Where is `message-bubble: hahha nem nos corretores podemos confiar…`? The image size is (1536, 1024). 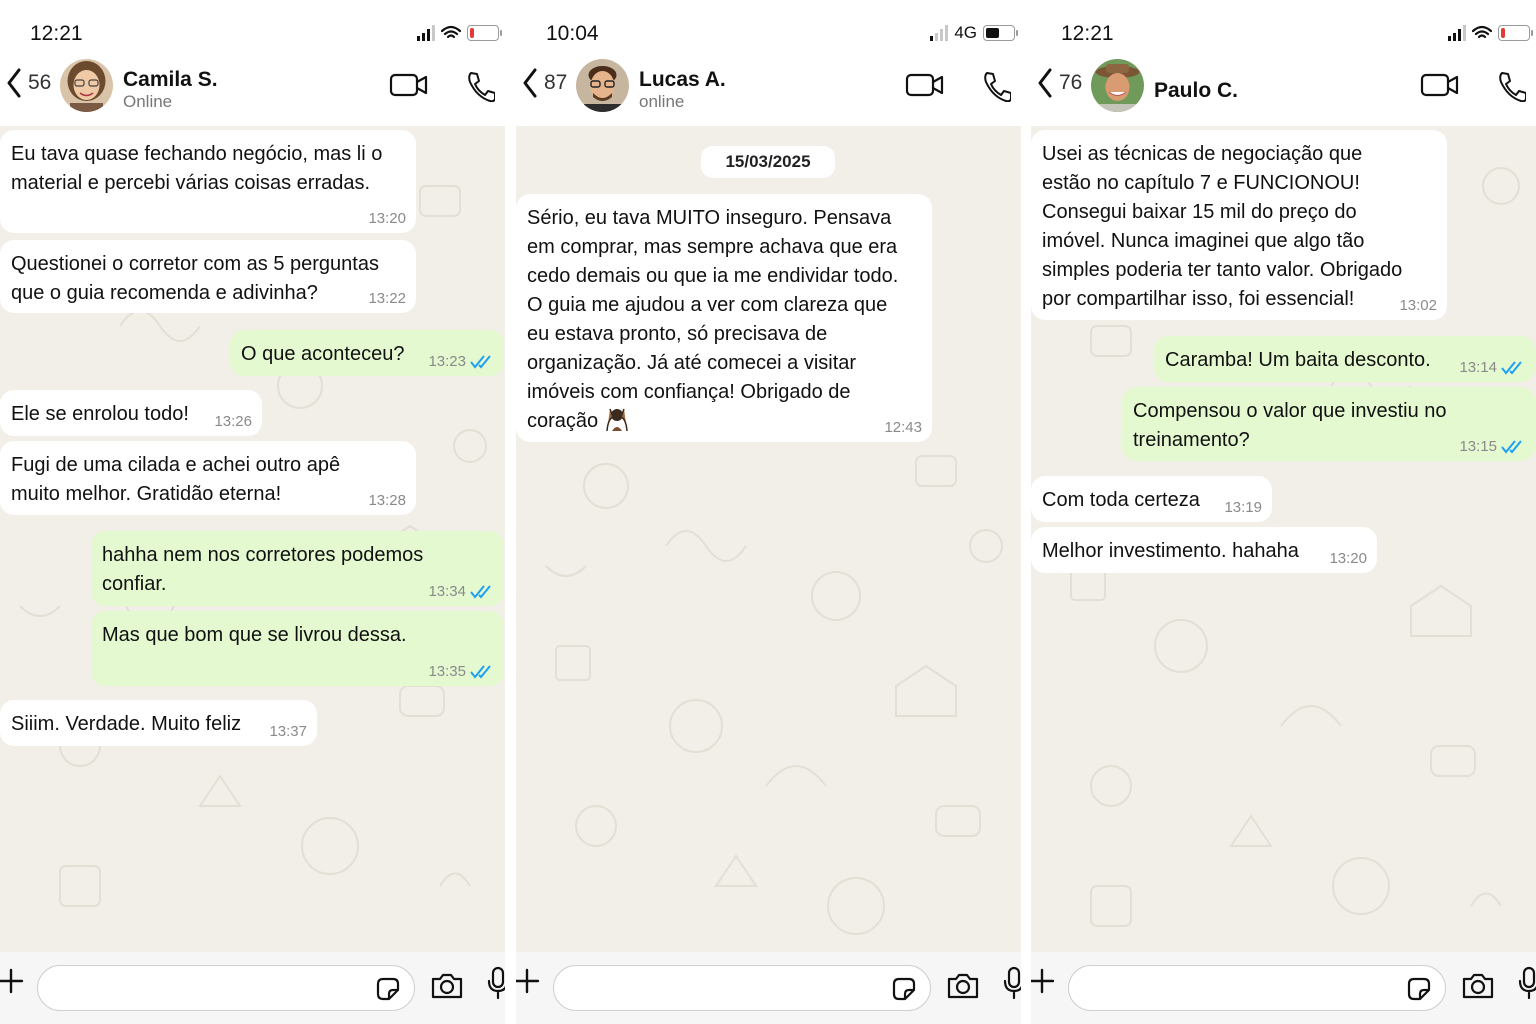 message-bubble: hahha nem nos corretores podemos confiar… is located at coordinates (297, 568).